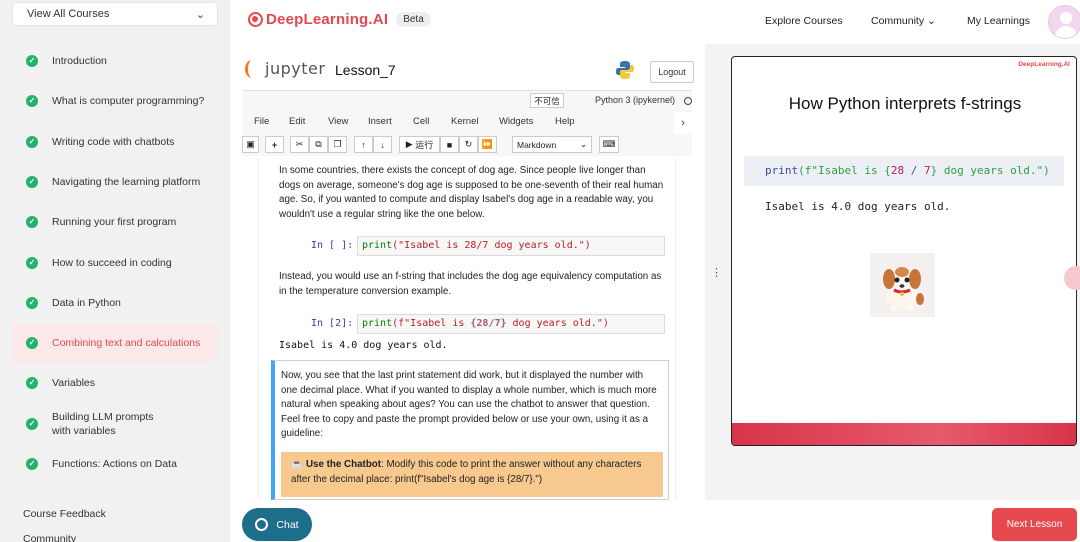 The height and width of the screenshot is (542, 1080). I want to click on sidebar-item-variables: ✓ Variables, so click(115, 383).